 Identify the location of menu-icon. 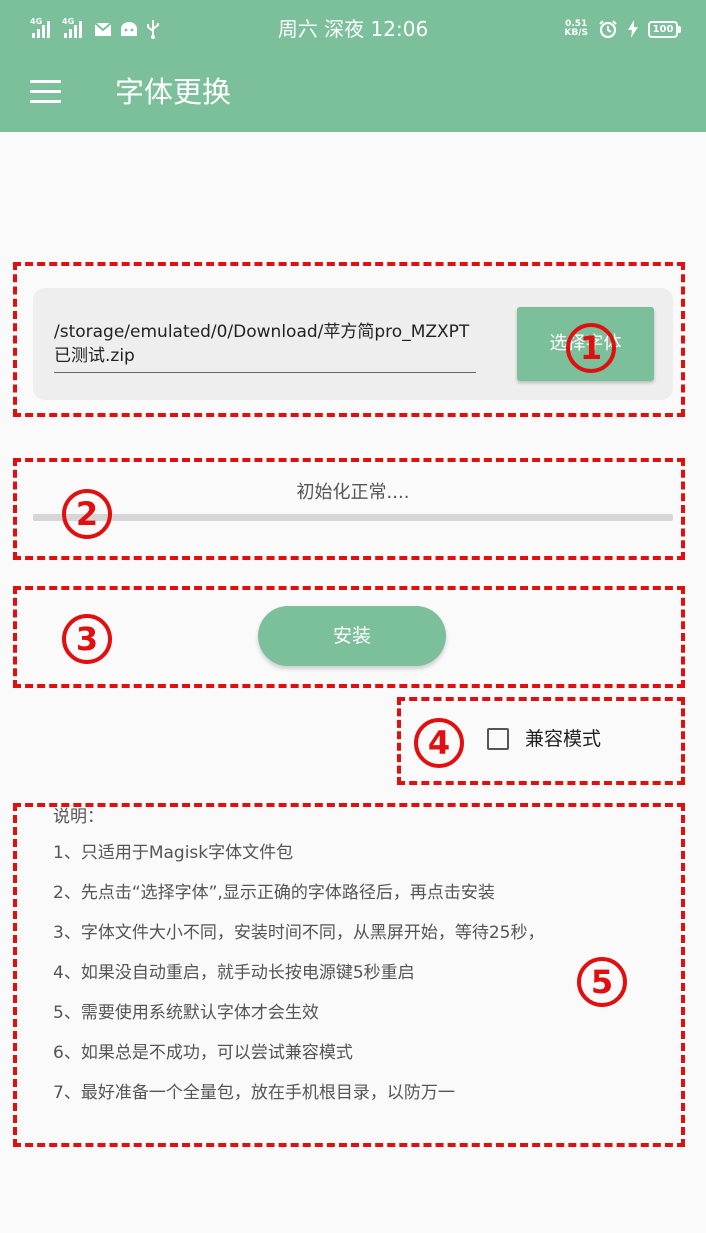
(45, 92).